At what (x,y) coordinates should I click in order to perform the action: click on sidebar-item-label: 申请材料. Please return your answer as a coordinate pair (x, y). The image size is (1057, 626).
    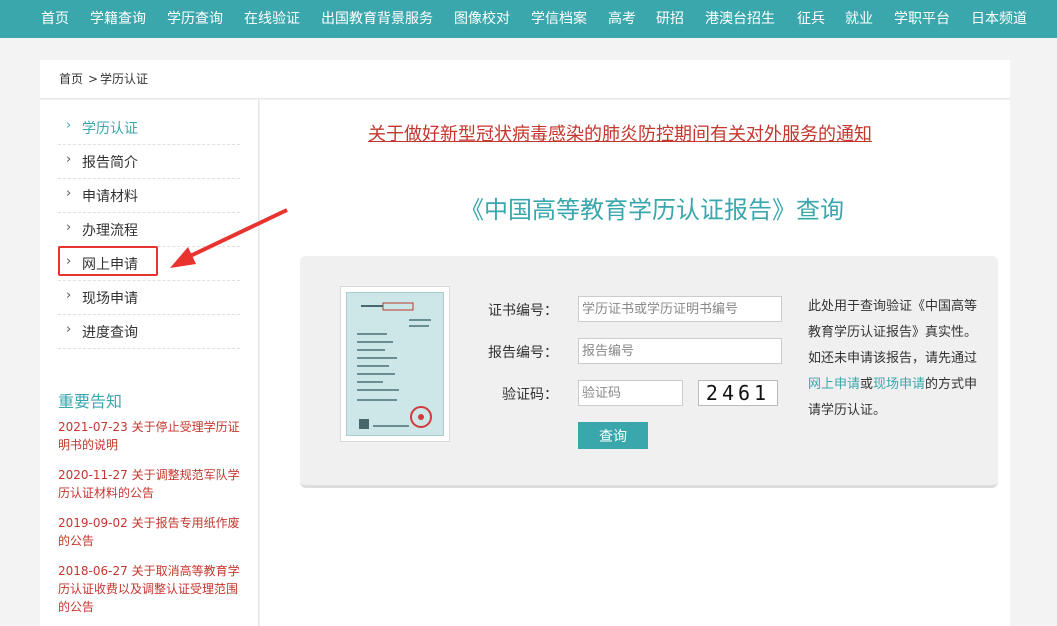
    Looking at the image, I should click on (110, 197).